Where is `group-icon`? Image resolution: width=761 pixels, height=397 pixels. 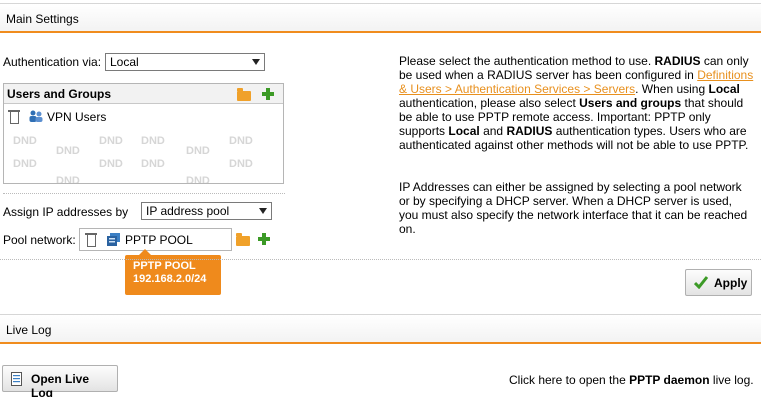 group-icon is located at coordinates (36, 116).